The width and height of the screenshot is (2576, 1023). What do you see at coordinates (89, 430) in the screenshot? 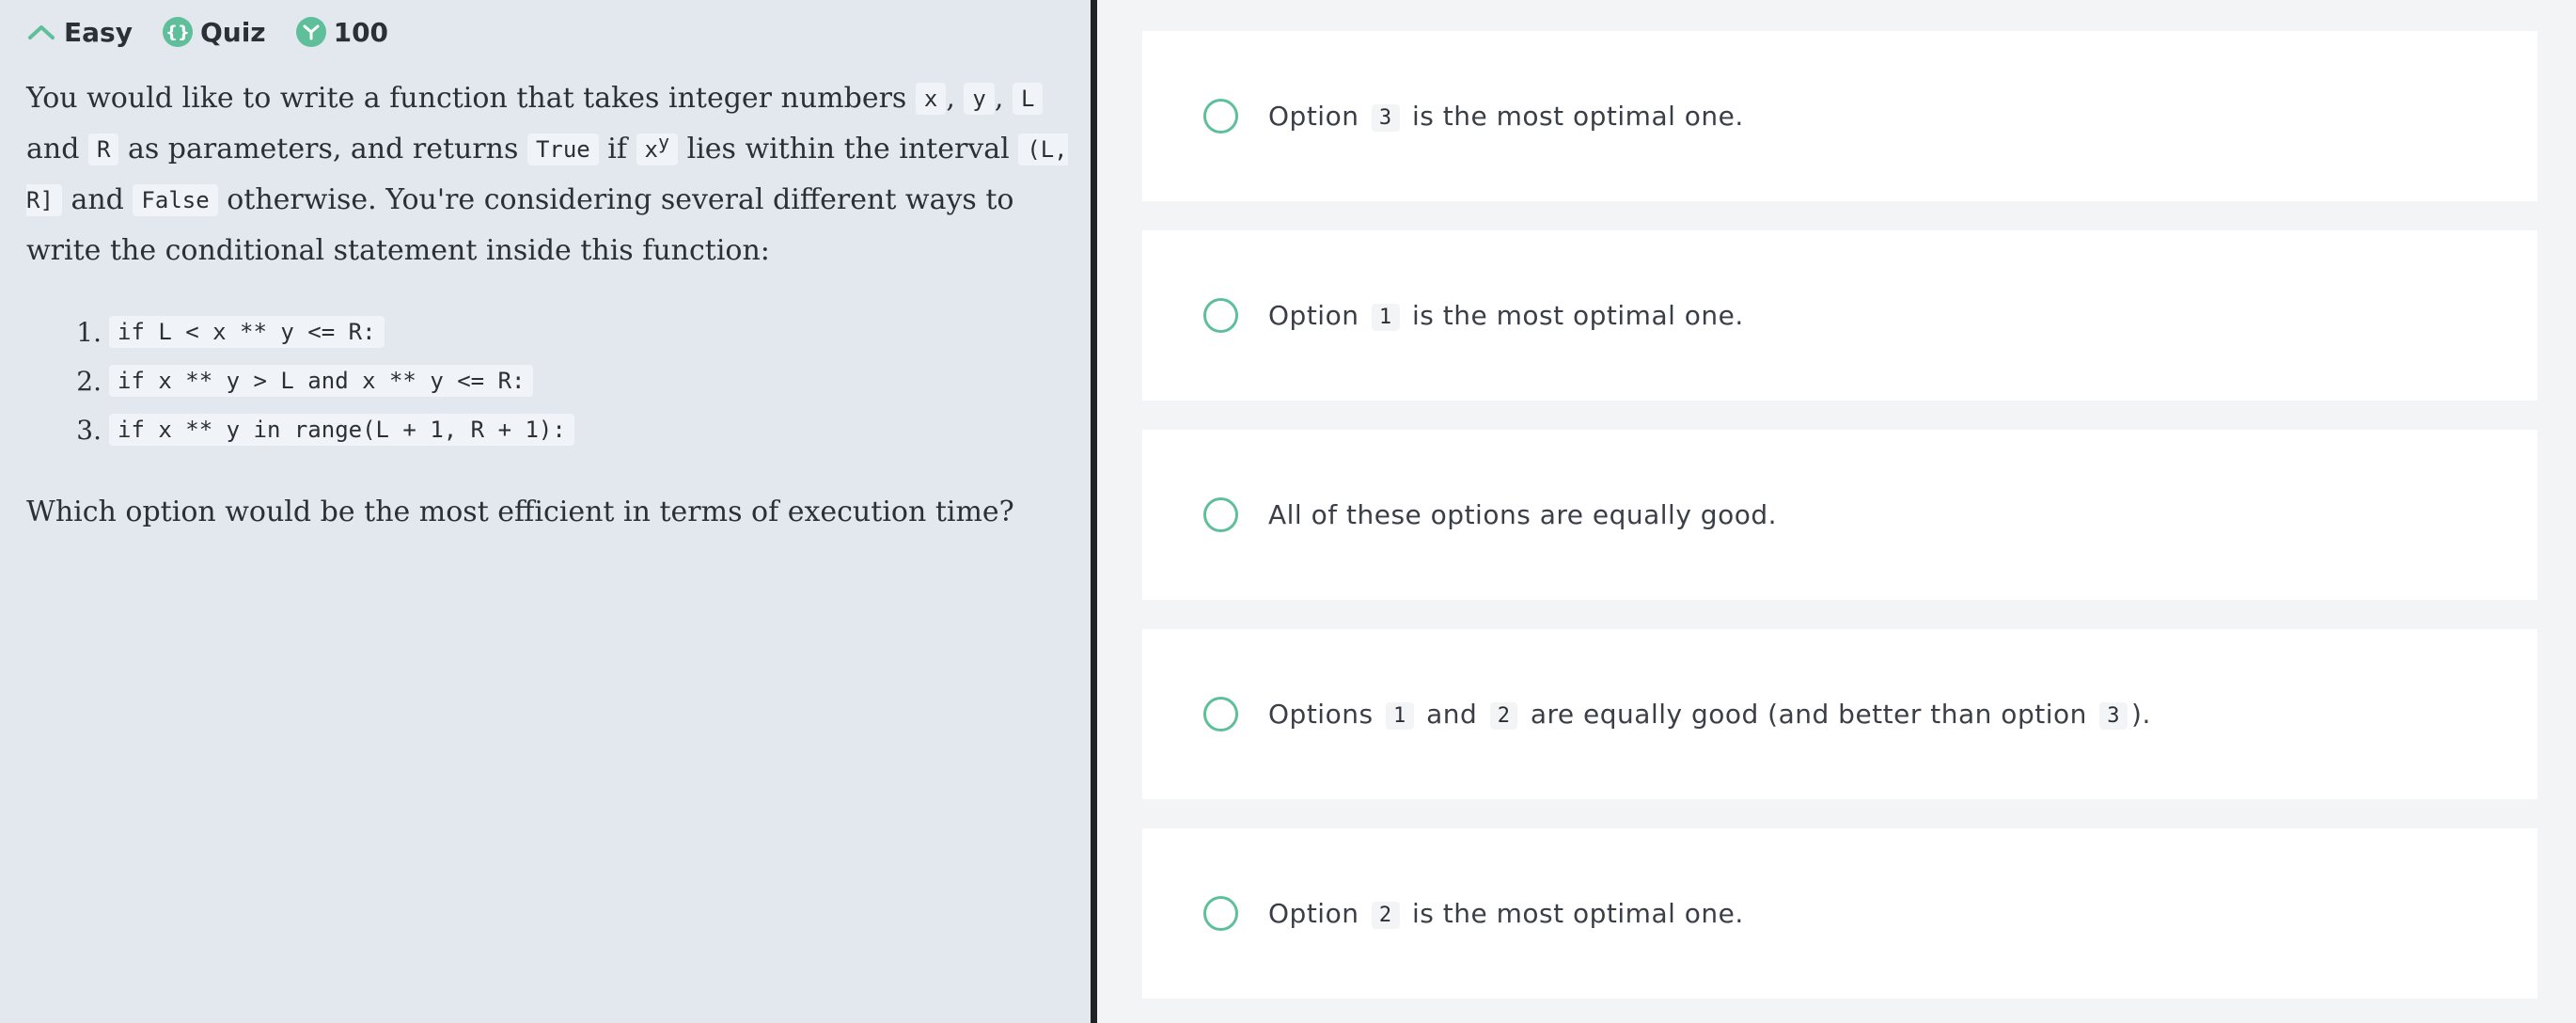
I see `list-number: 3.` at bounding box center [89, 430].